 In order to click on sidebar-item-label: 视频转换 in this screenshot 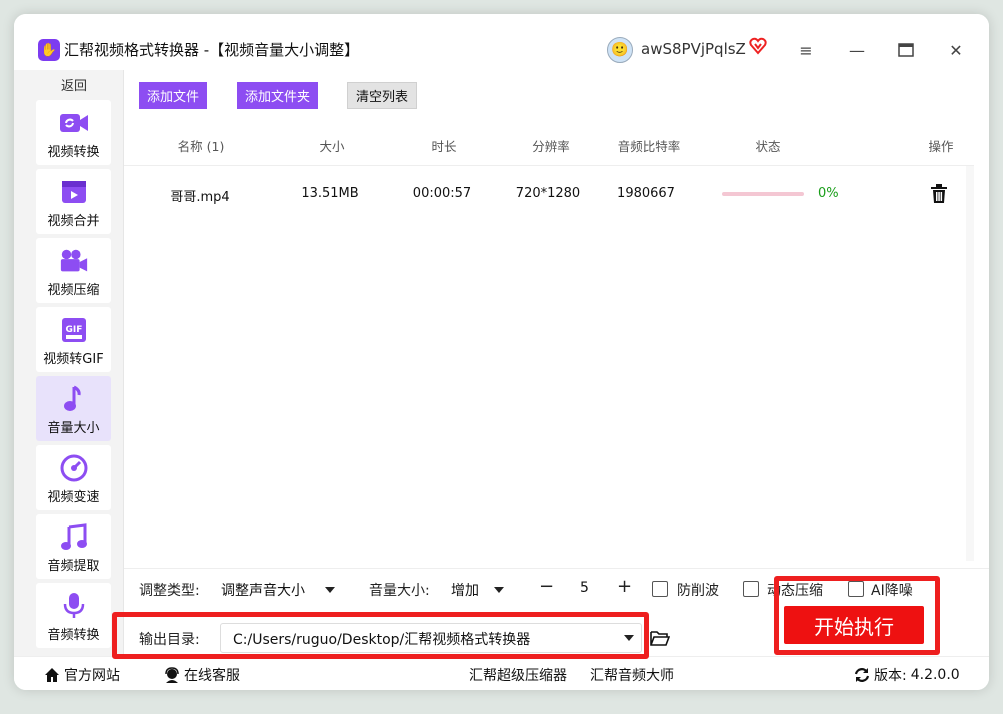, I will do `click(73, 152)`.